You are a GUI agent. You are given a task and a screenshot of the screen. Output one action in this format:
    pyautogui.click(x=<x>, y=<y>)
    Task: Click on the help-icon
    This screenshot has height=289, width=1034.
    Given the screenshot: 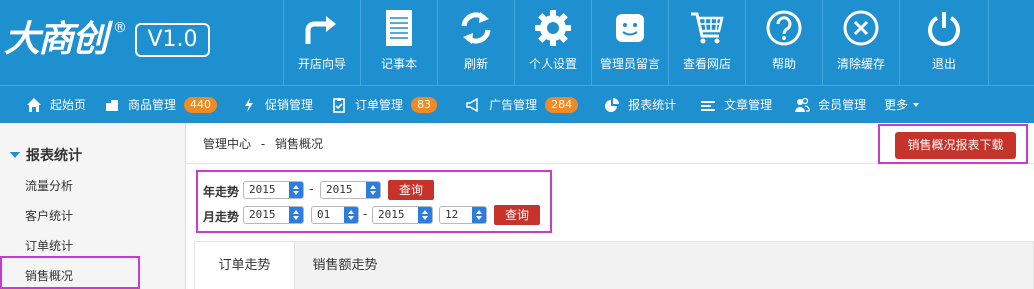 What is the action you would take?
    pyautogui.click(x=784, y=28)
    